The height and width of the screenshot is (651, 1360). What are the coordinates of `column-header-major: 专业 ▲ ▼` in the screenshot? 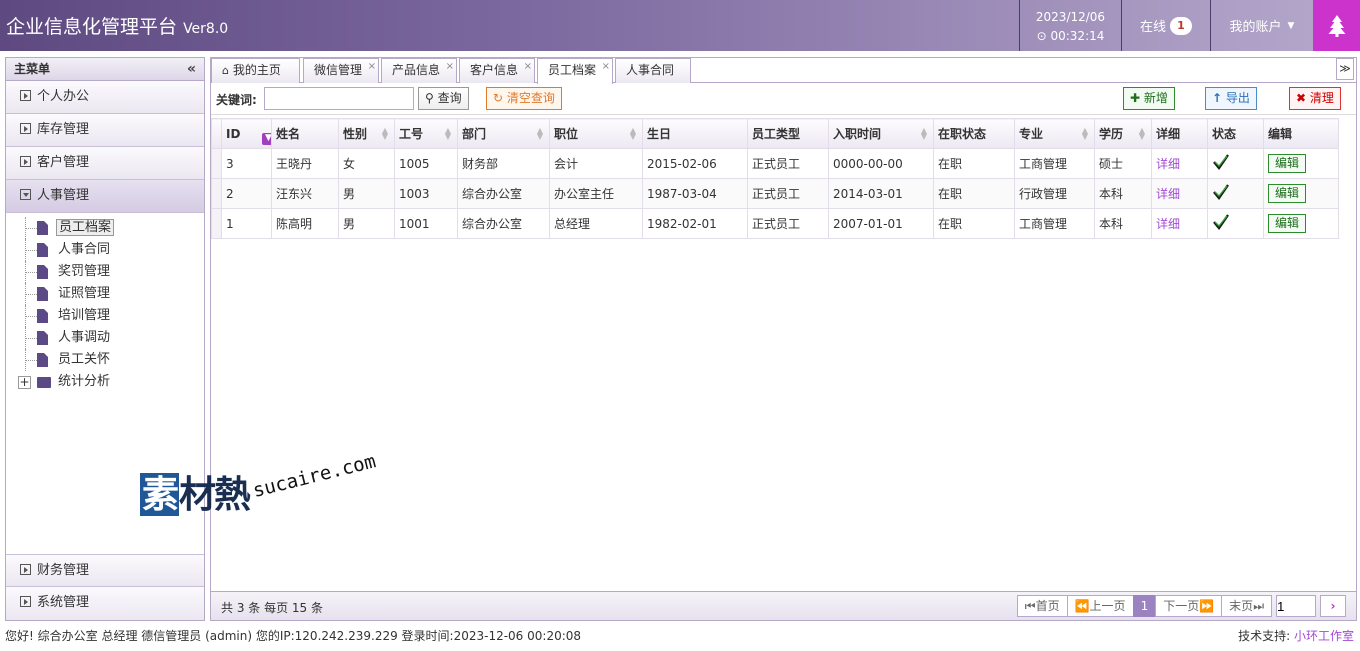 It's located at (1054, 133).